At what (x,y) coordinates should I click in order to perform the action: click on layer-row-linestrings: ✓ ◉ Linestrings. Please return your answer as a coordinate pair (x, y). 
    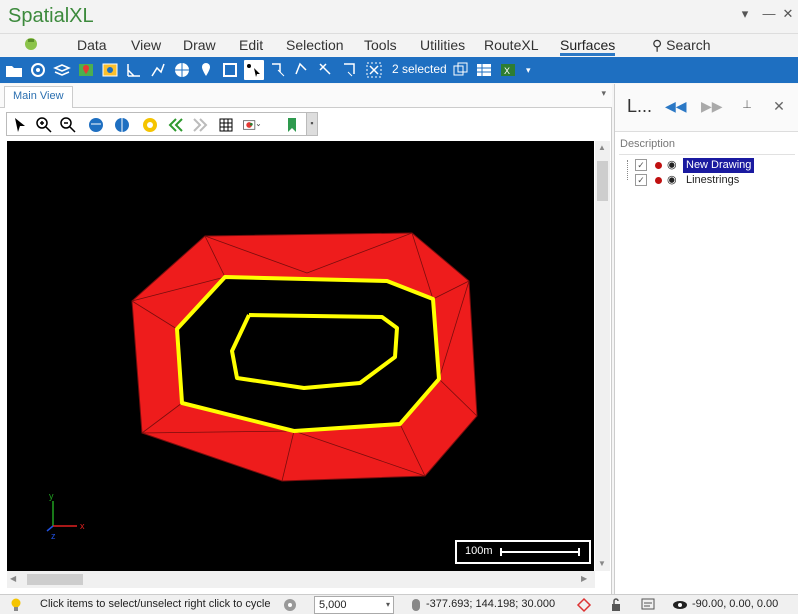
    Looking at the image, I should click on (710, 180).